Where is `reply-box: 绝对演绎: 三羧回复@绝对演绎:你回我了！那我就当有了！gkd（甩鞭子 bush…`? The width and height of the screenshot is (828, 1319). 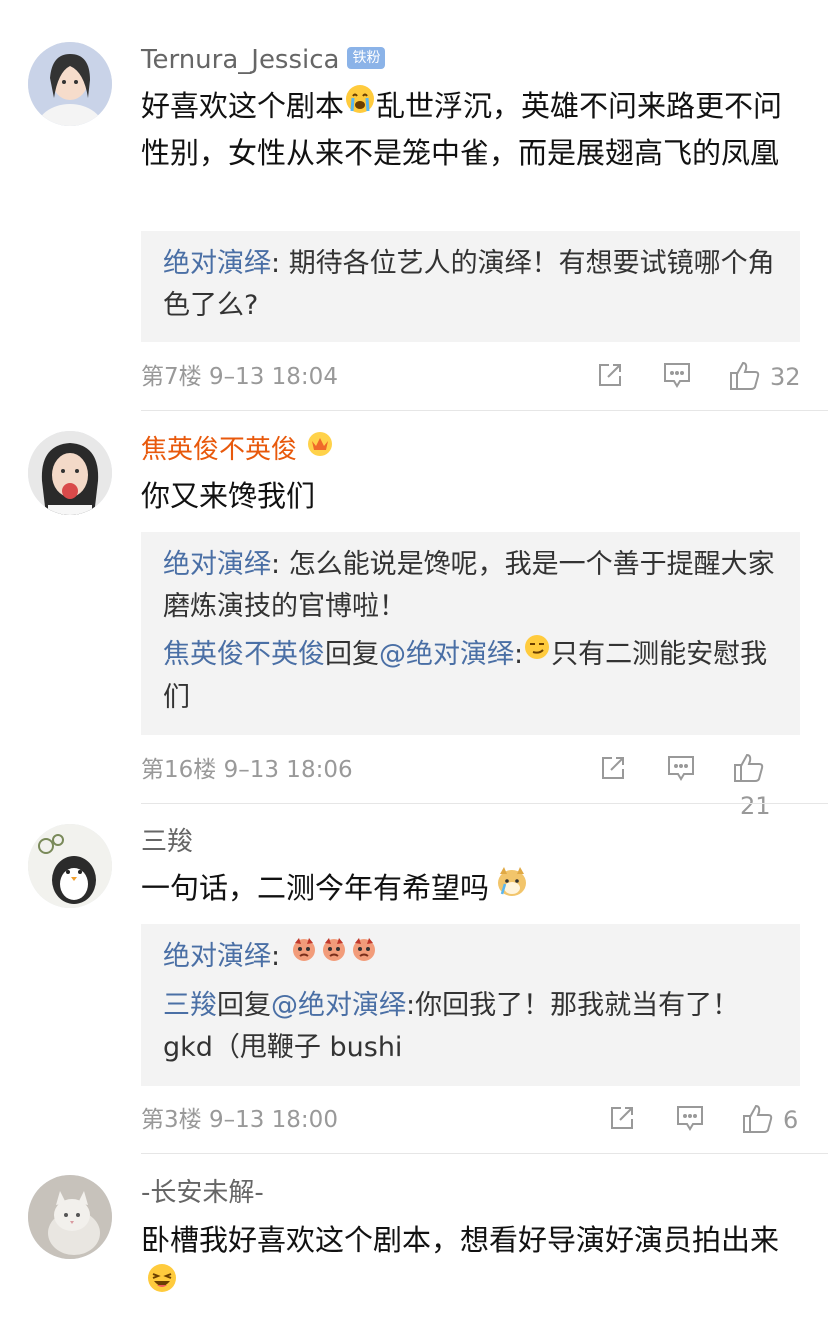 reply-box: 绝对演绎: 三羧回复@绝对演绎:你回我了！那我就当有了！gkd（甩鞭子 bush… is located at coordinates (470, 1005).